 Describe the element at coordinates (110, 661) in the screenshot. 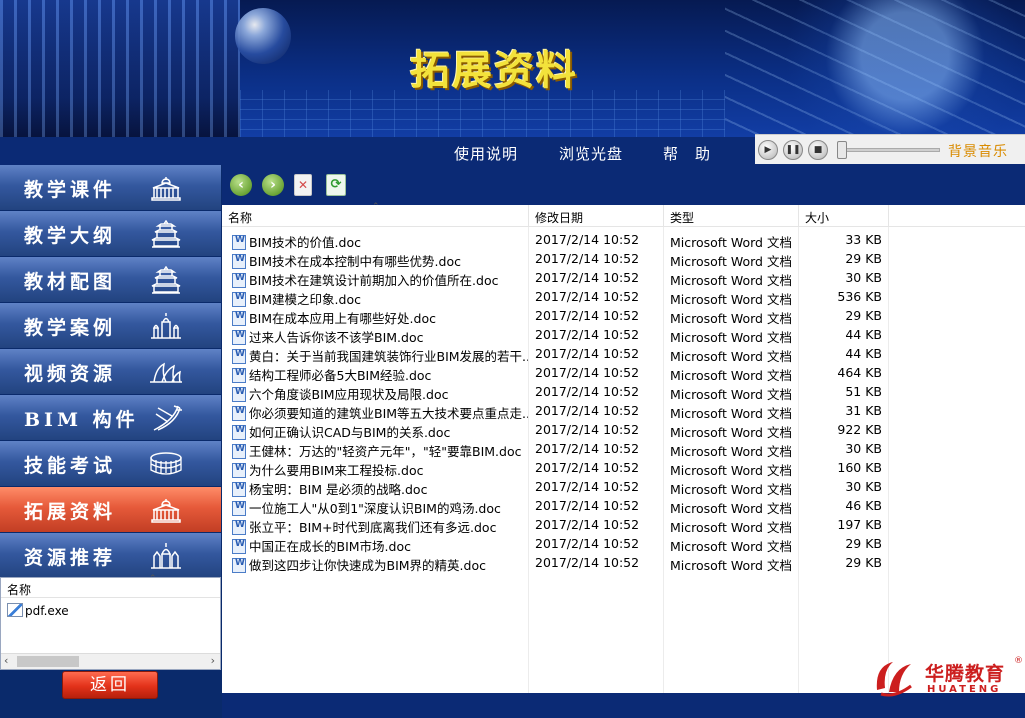

I see `horizontal-scrollbar: ‹ ›` at that location.